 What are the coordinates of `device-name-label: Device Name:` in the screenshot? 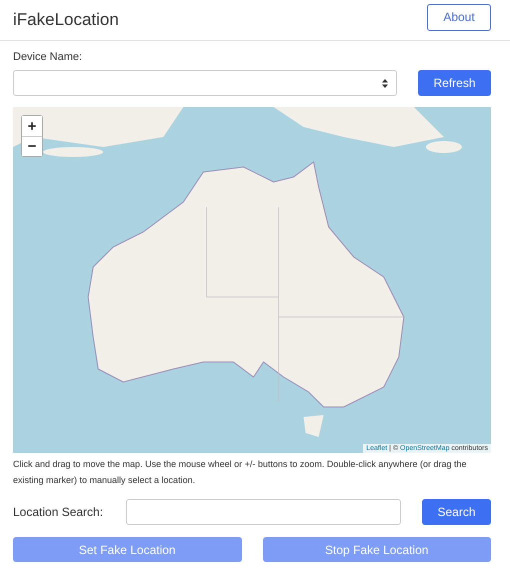 It's located at (48, 57).